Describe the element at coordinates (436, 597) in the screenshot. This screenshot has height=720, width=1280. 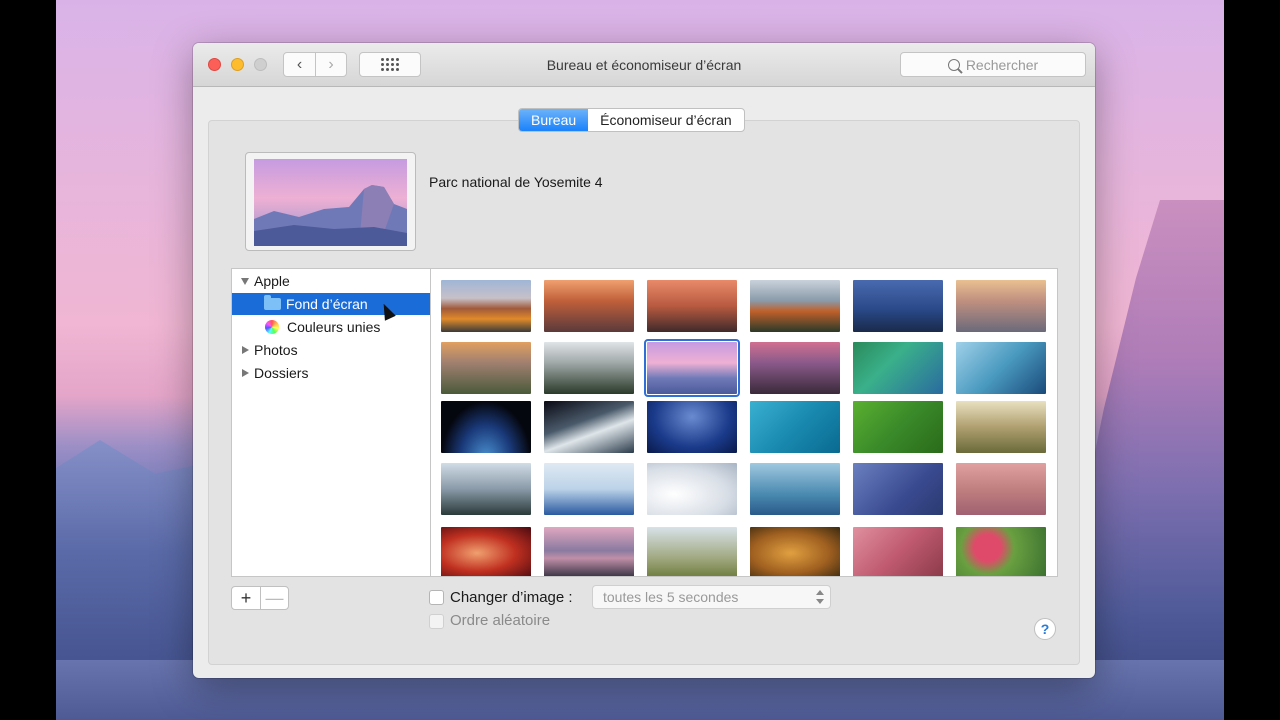
I see `change-image-checkbox` at that location.